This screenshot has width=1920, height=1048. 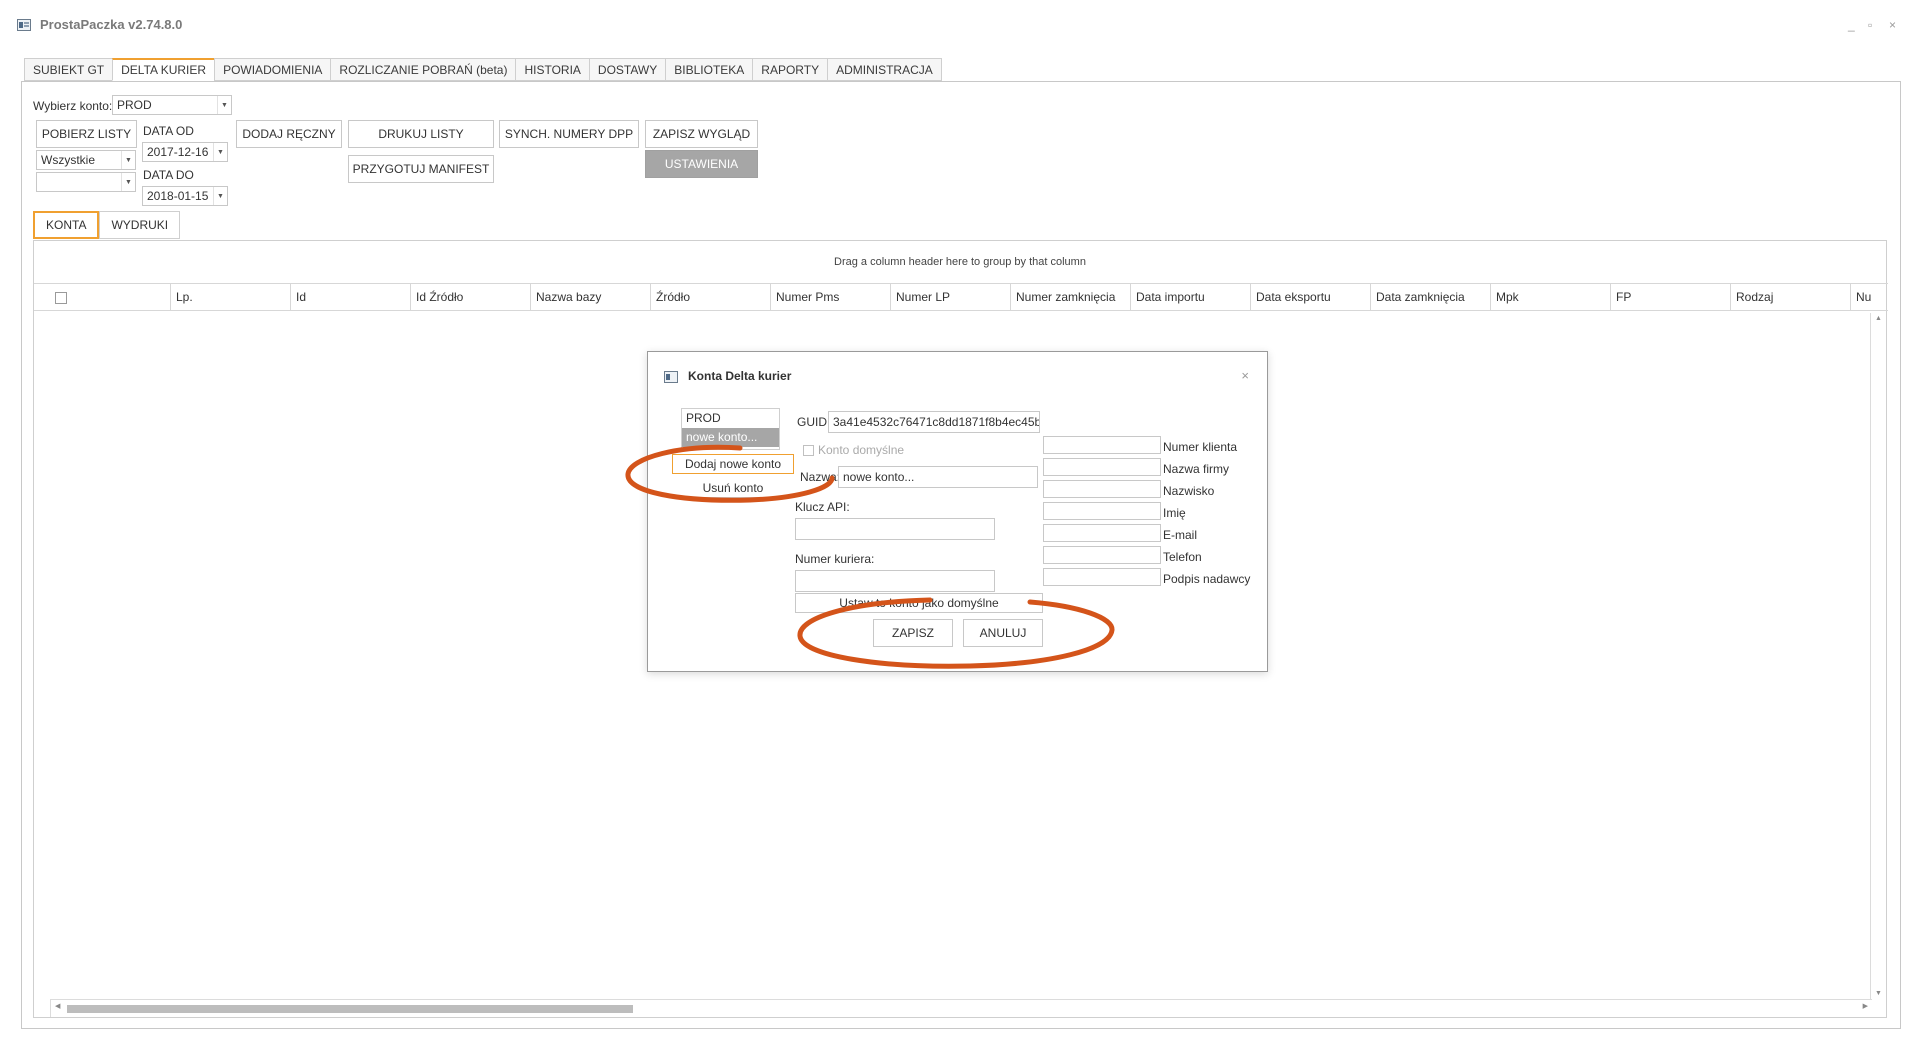 I want to click on cancel-button: ANULUJ, so click(x=1003, y=633).